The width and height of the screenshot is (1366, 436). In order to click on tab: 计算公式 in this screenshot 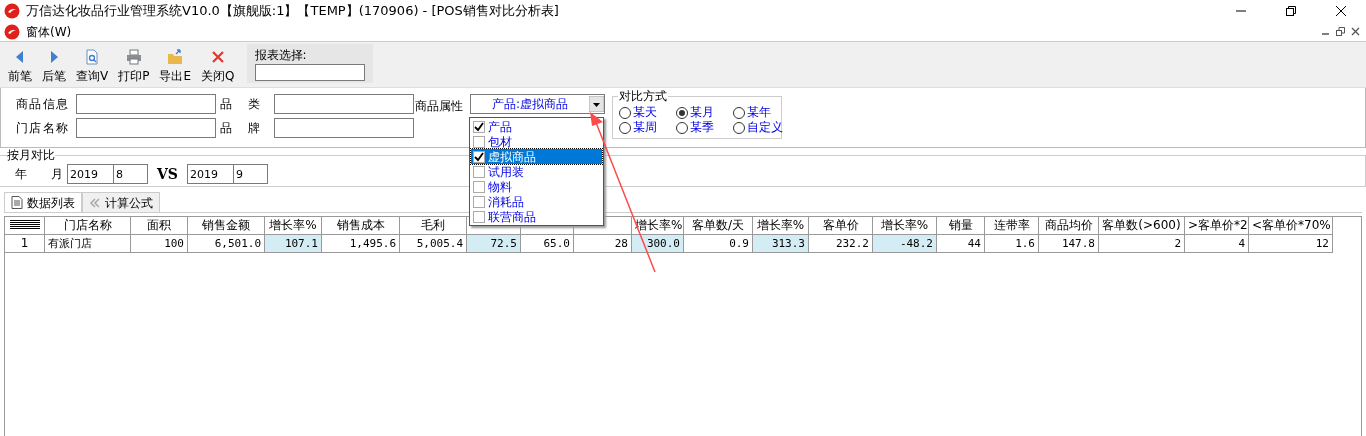, I will do `click(121, 202)`.